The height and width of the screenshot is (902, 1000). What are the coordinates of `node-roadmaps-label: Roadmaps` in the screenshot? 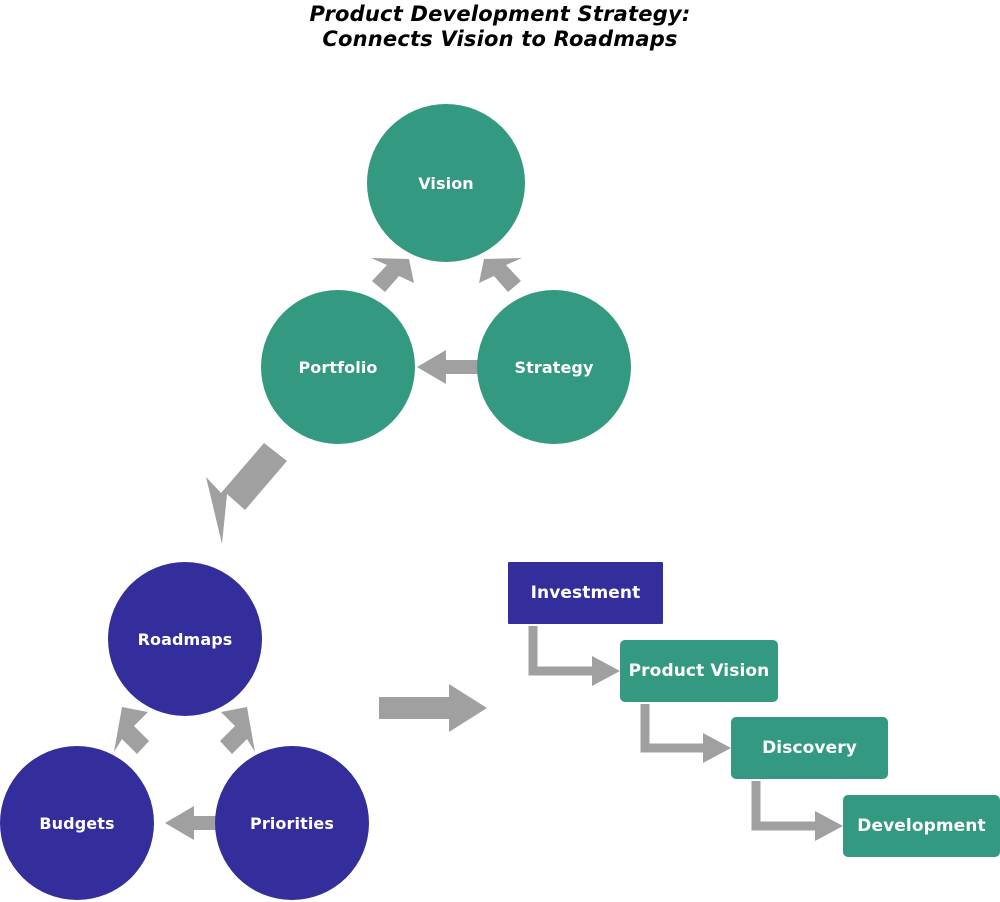 It's located at (185, 639).